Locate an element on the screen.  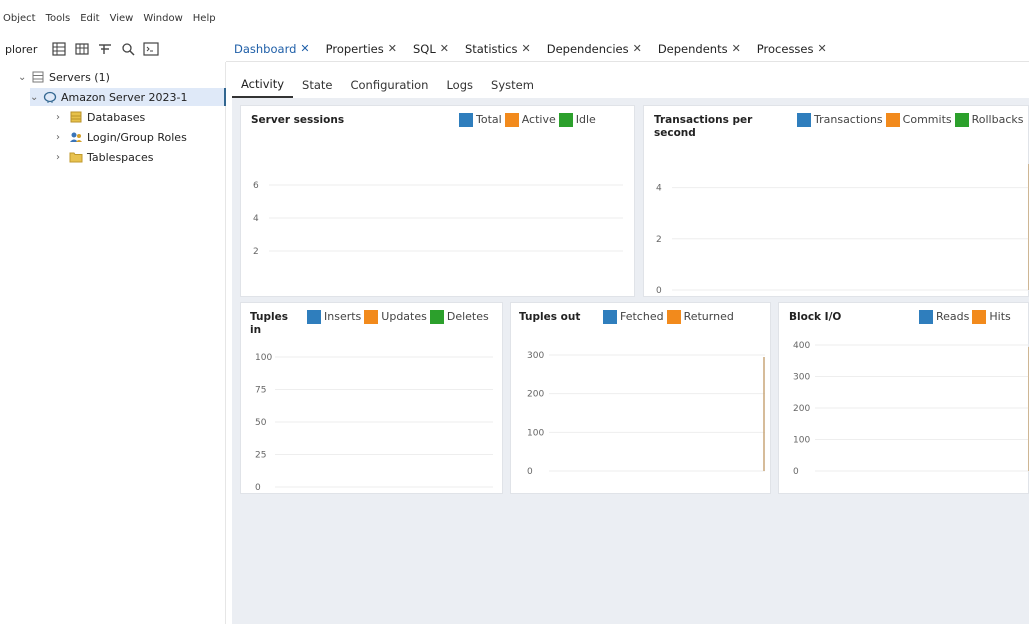
databases-icon is located at coordinates (76, 117).